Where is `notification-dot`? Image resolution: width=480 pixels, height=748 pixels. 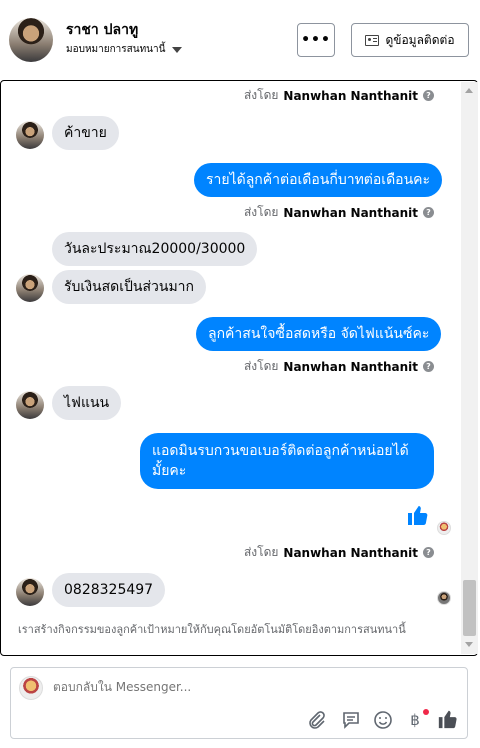 notification-dot is located at coordinates (426, 712).